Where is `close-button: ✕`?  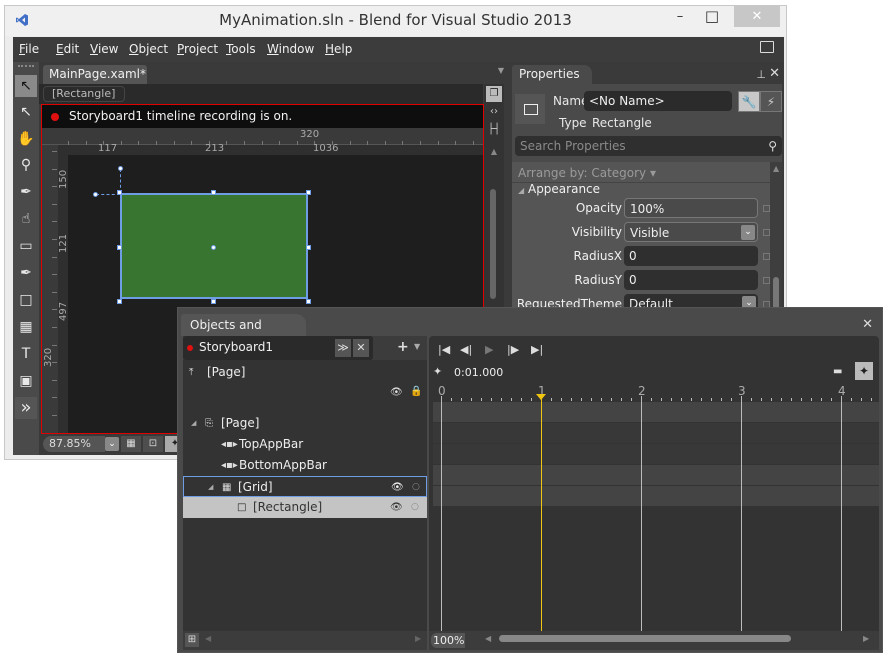 close-button: ✕ is located at coordinates (757, 16).